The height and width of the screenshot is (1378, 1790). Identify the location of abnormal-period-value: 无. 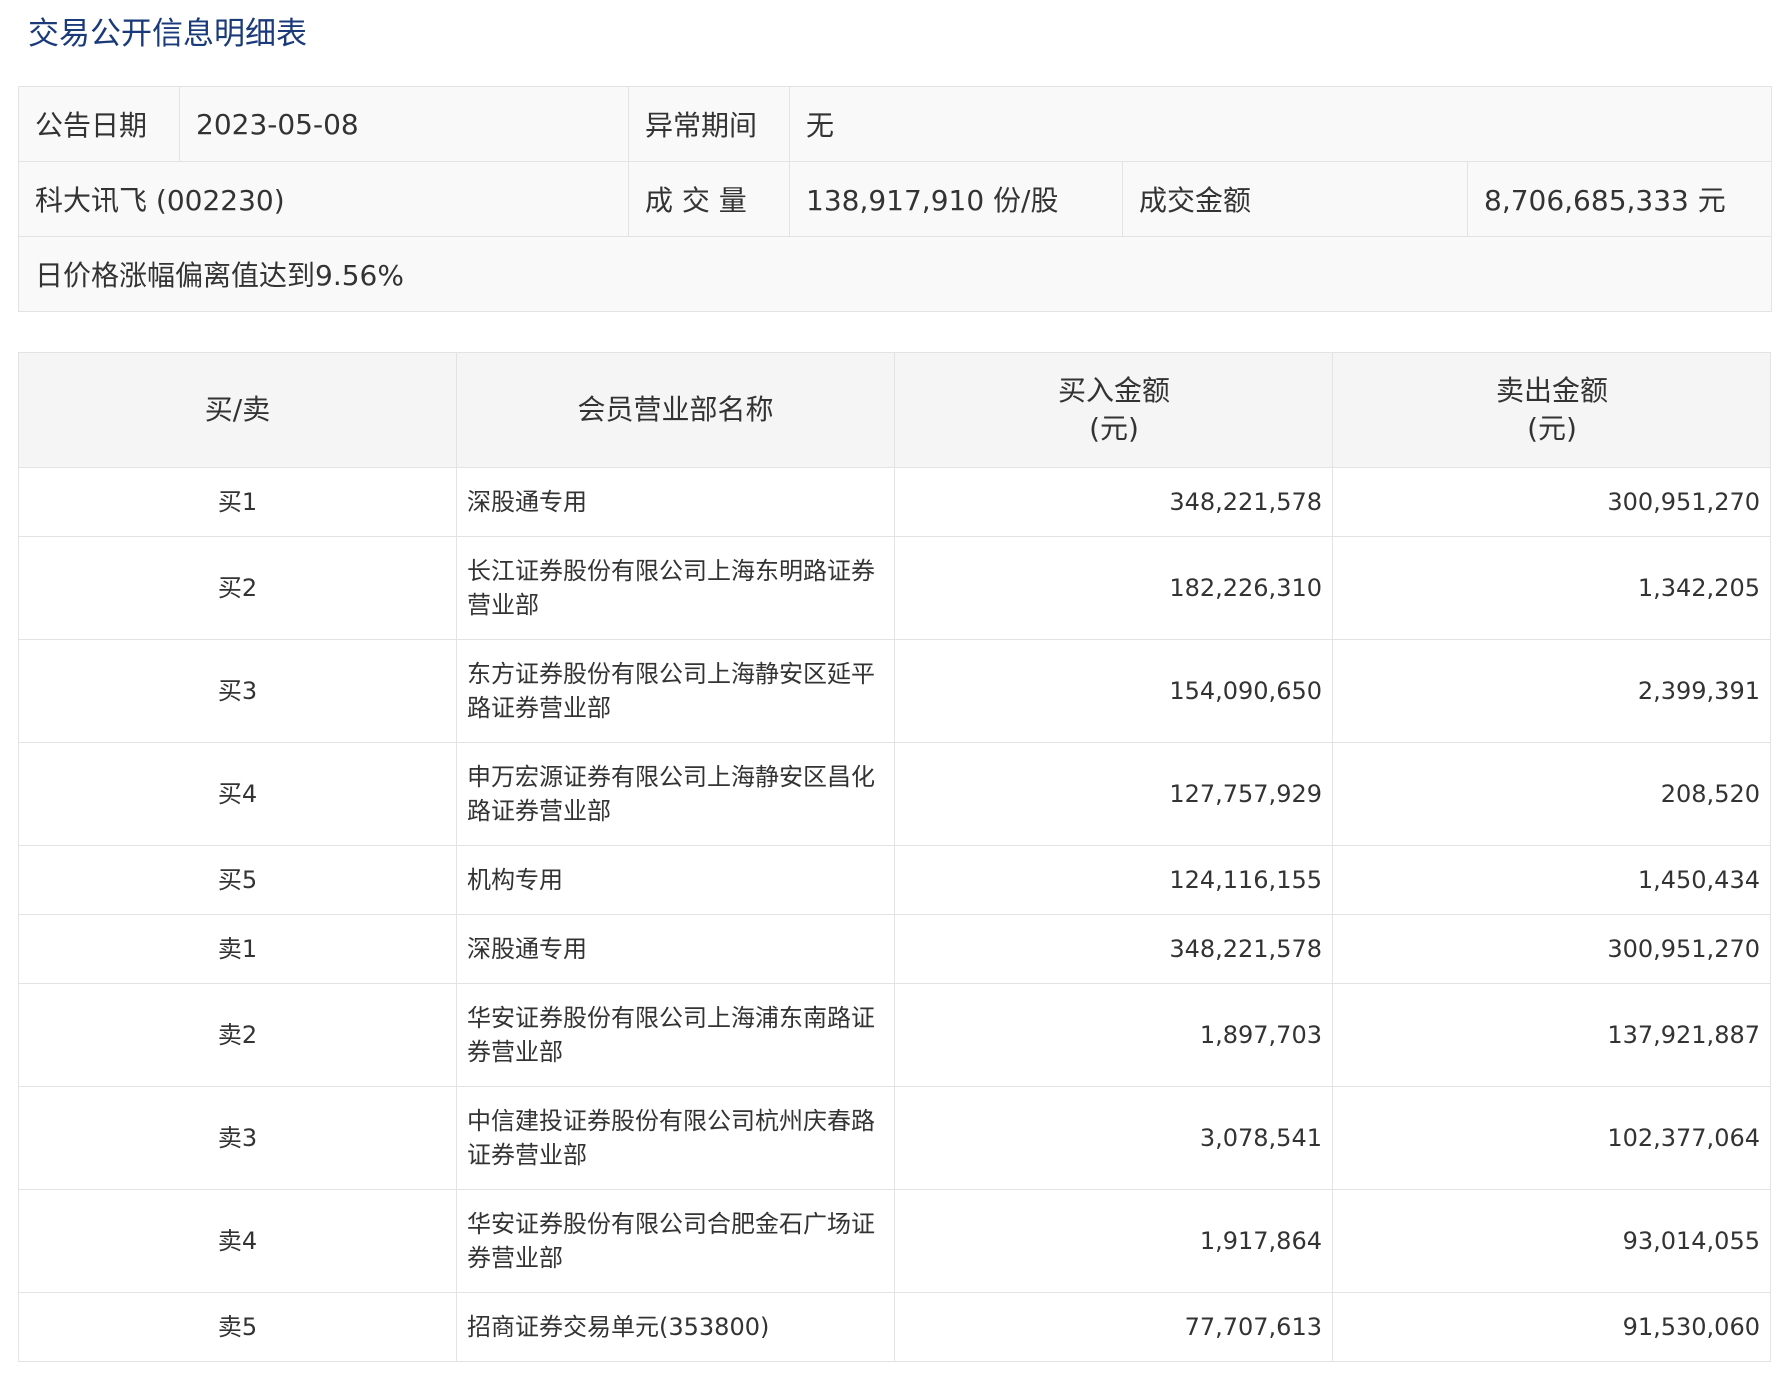
(820, 125).